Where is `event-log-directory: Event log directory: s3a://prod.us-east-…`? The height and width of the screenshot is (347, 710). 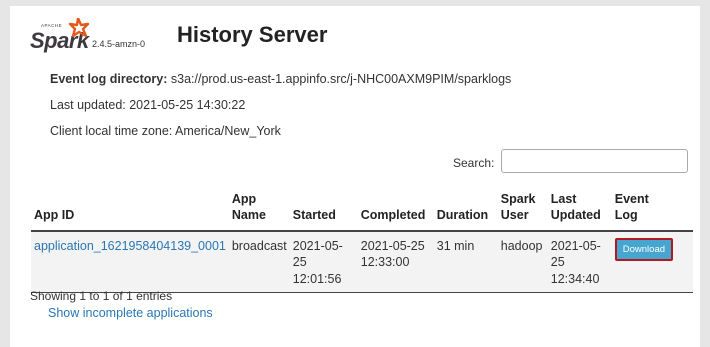
event-log-directory: Event log directory: s3a://prod.us-east-… is located at coordinates (280, 79).